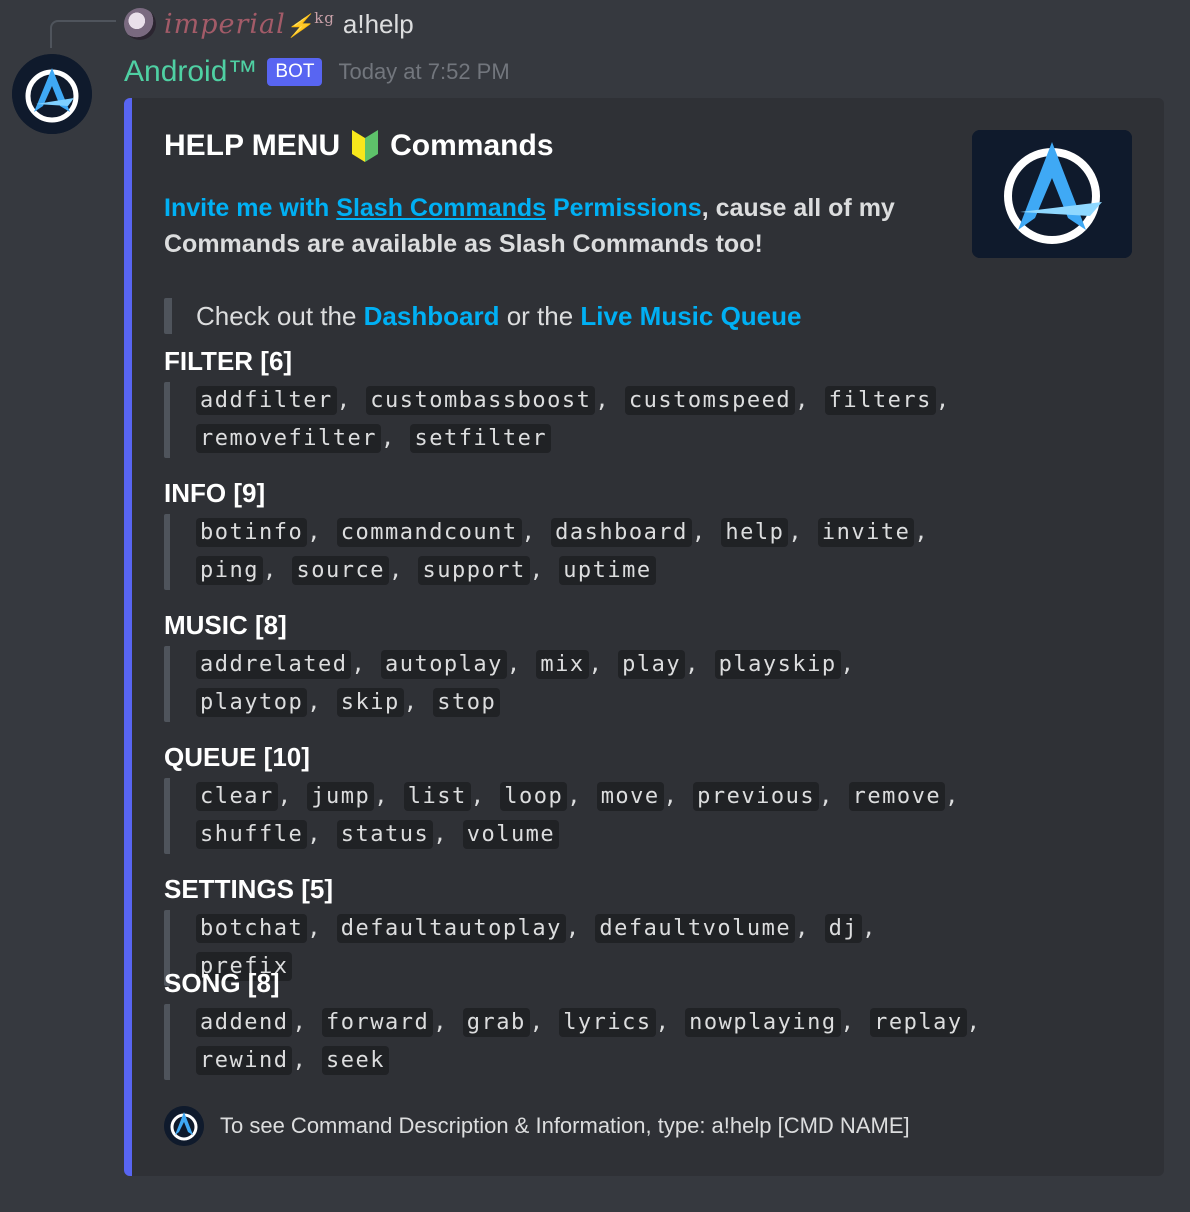 This screenshot has height=1212, width=1190. Describe the element at coordinates (288, 438) in the screenshot. I see `command-code: removefilter` at that location.